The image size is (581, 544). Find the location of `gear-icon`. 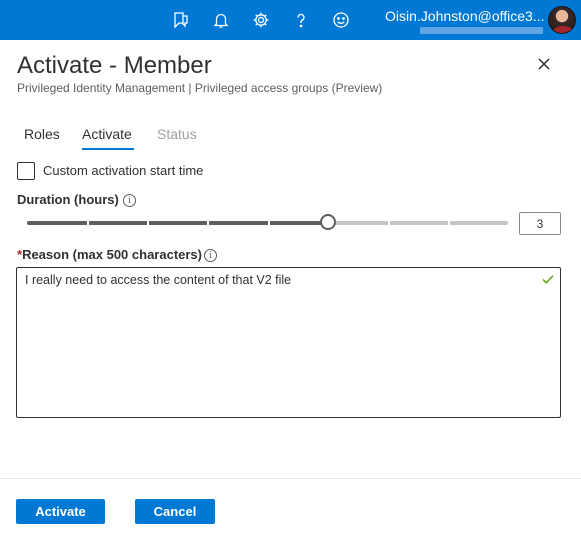

gear-icon is located at coordinates (261, 20).